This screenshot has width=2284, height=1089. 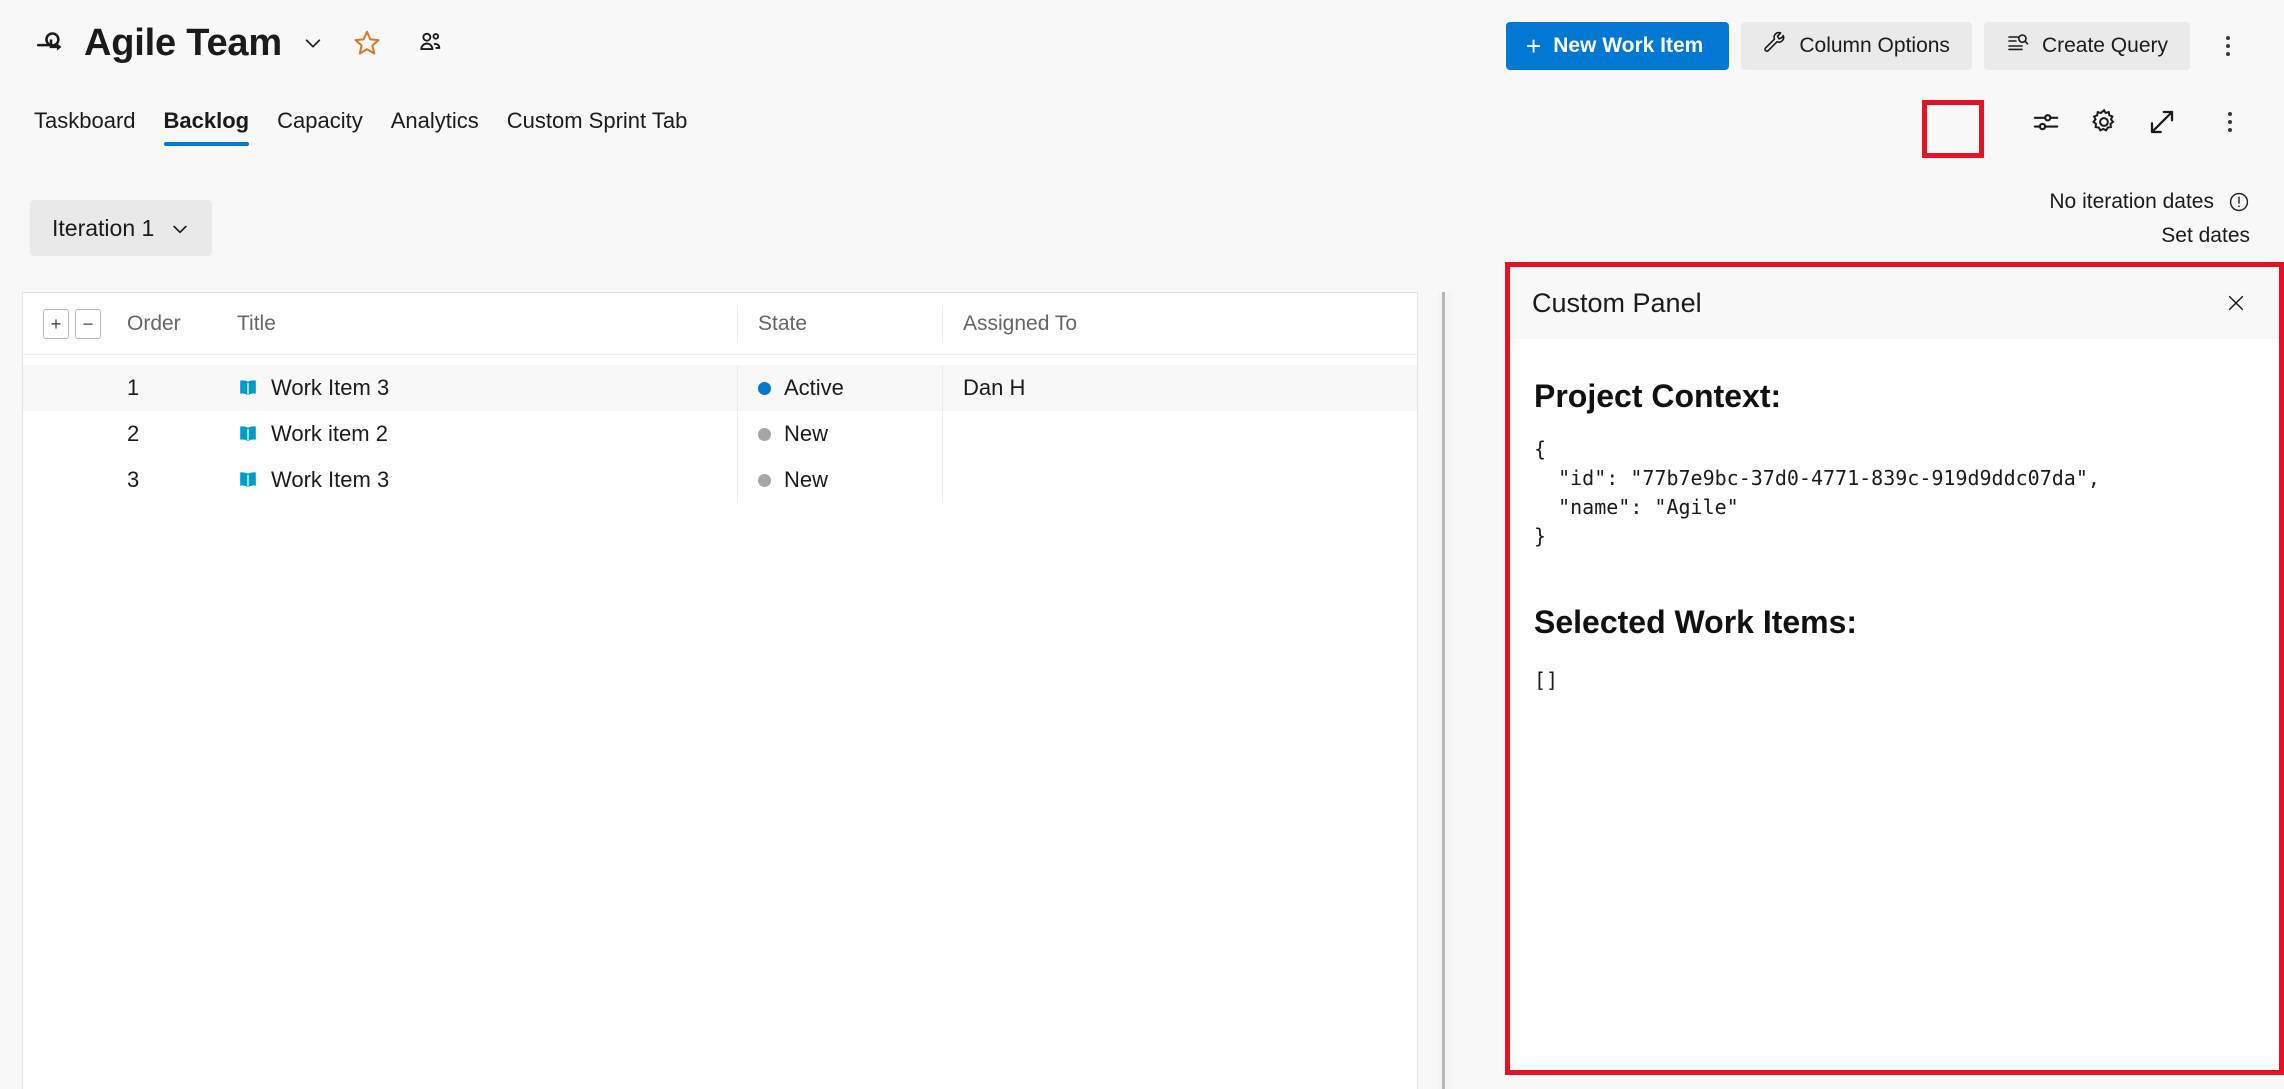 I want to click on create-query-button: Create Query, so click(x=2086, y=46).